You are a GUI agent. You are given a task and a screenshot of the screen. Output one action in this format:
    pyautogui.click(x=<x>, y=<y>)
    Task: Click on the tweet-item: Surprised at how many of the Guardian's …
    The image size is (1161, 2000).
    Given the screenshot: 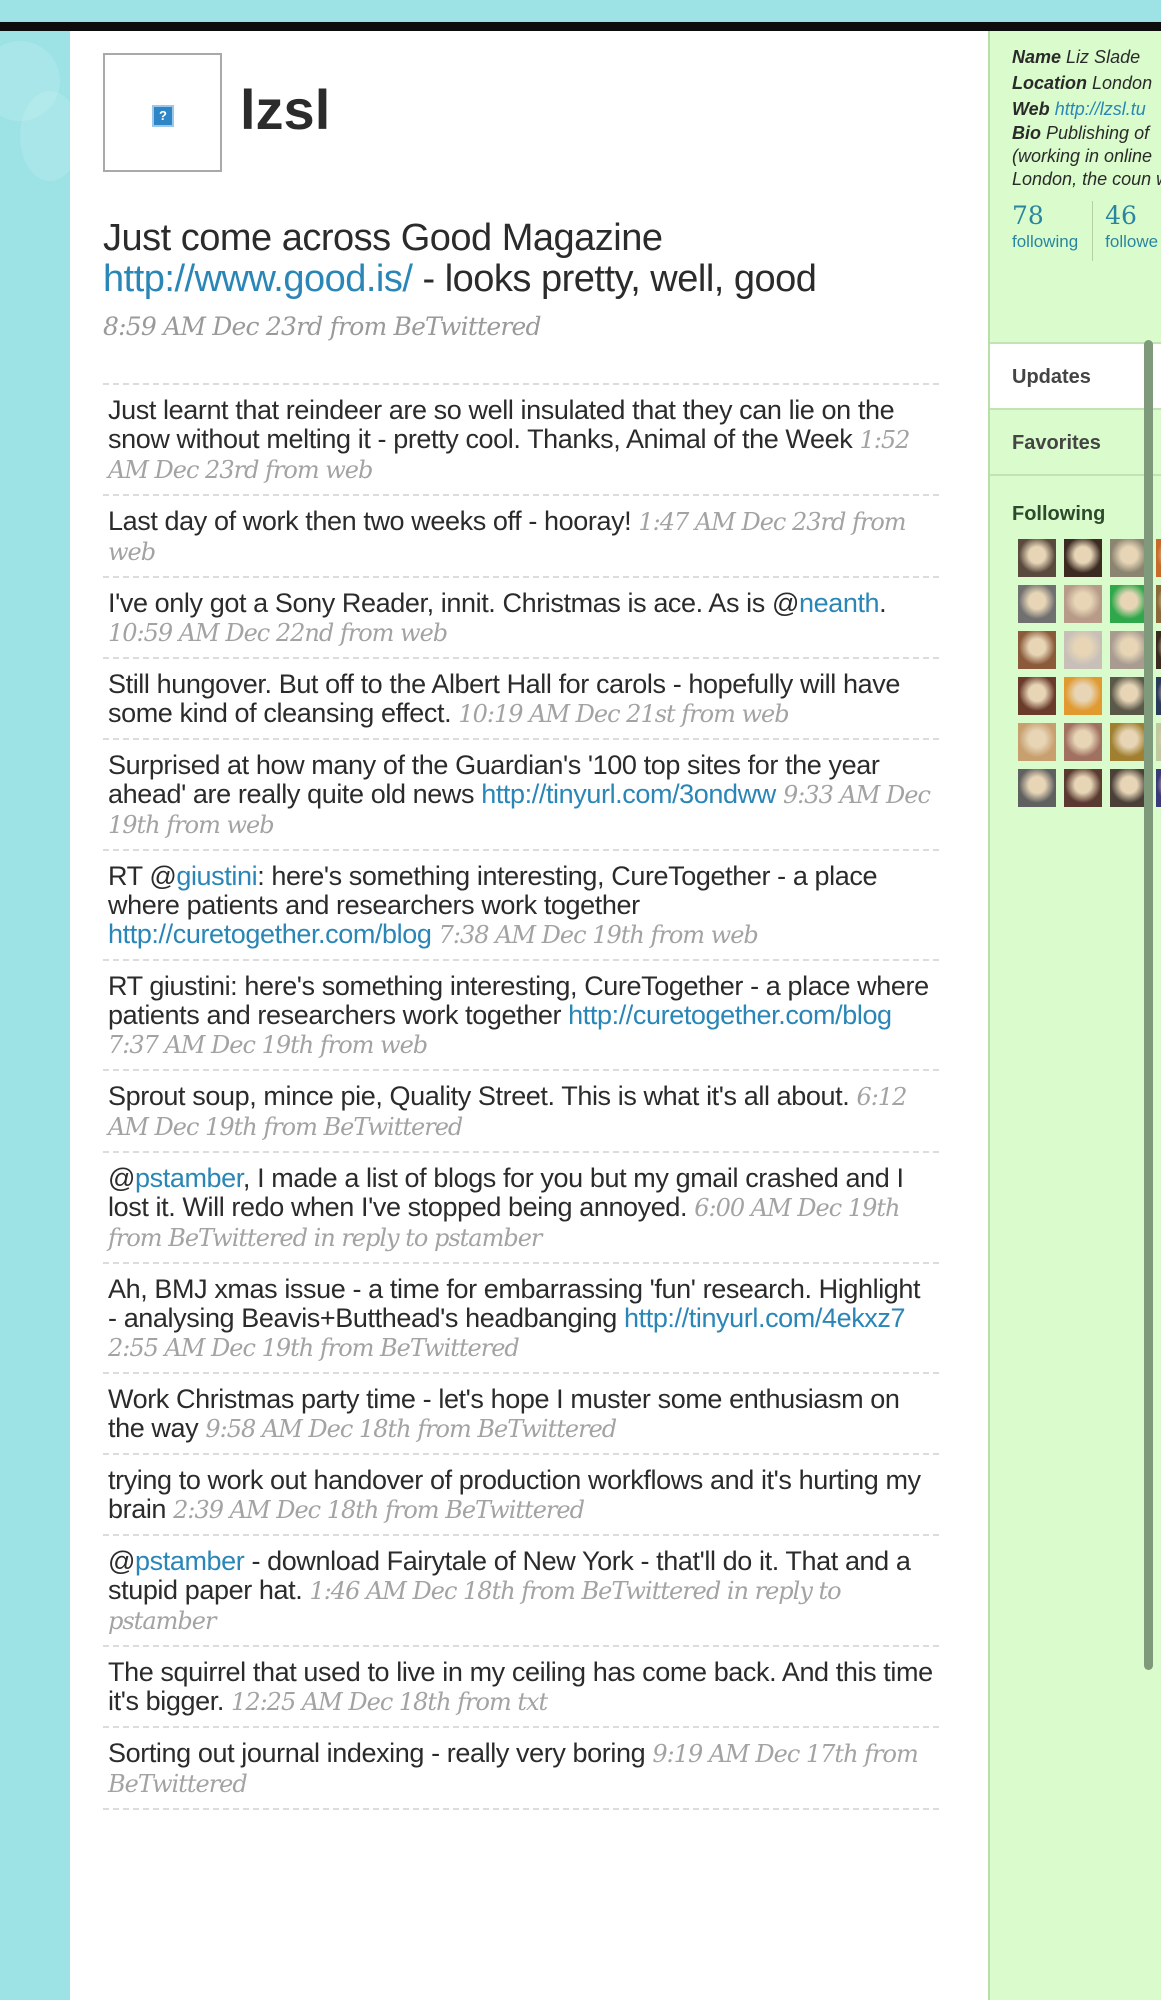 What is the action you would take?
    pyautogui.click(x=521, y=793)
    